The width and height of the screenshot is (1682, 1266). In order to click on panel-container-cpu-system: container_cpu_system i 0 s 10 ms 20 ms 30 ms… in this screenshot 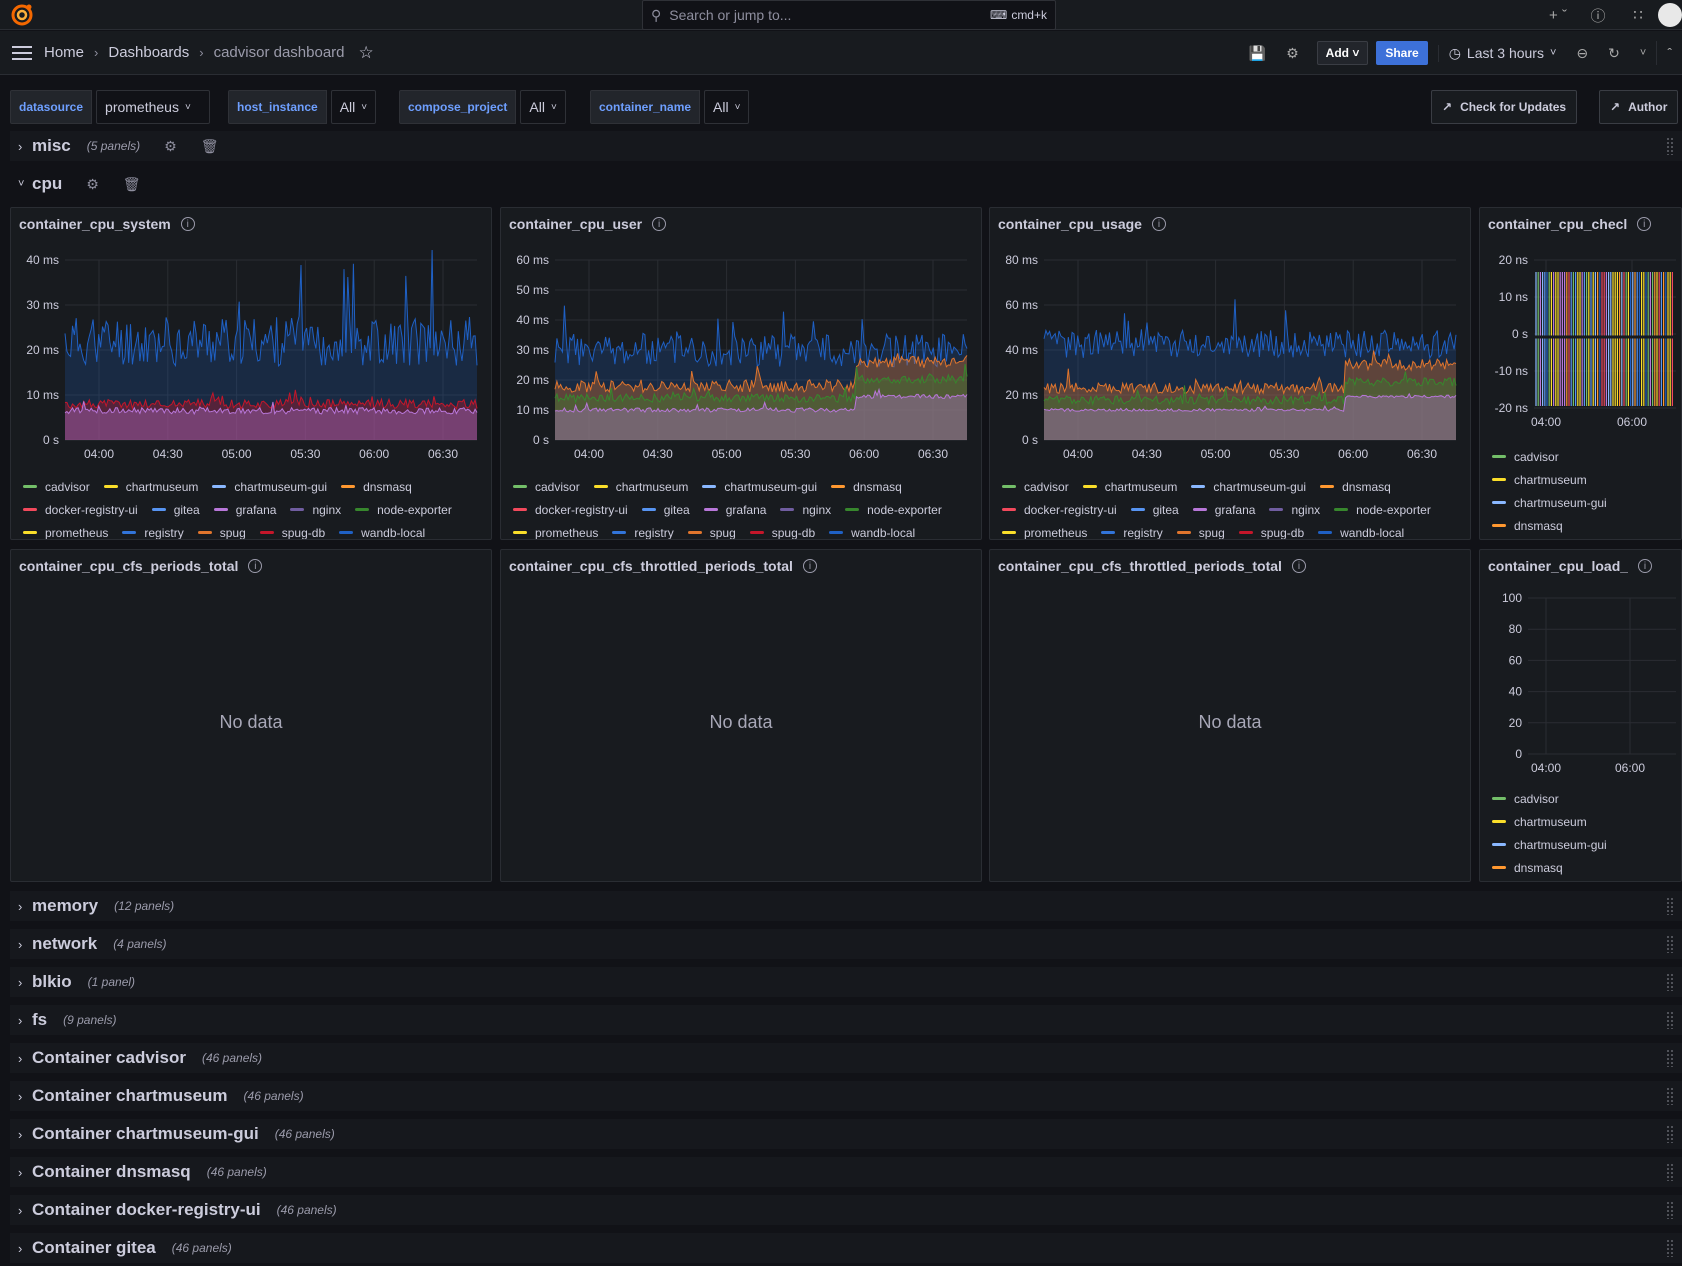, I will do `click(251, 373)`.